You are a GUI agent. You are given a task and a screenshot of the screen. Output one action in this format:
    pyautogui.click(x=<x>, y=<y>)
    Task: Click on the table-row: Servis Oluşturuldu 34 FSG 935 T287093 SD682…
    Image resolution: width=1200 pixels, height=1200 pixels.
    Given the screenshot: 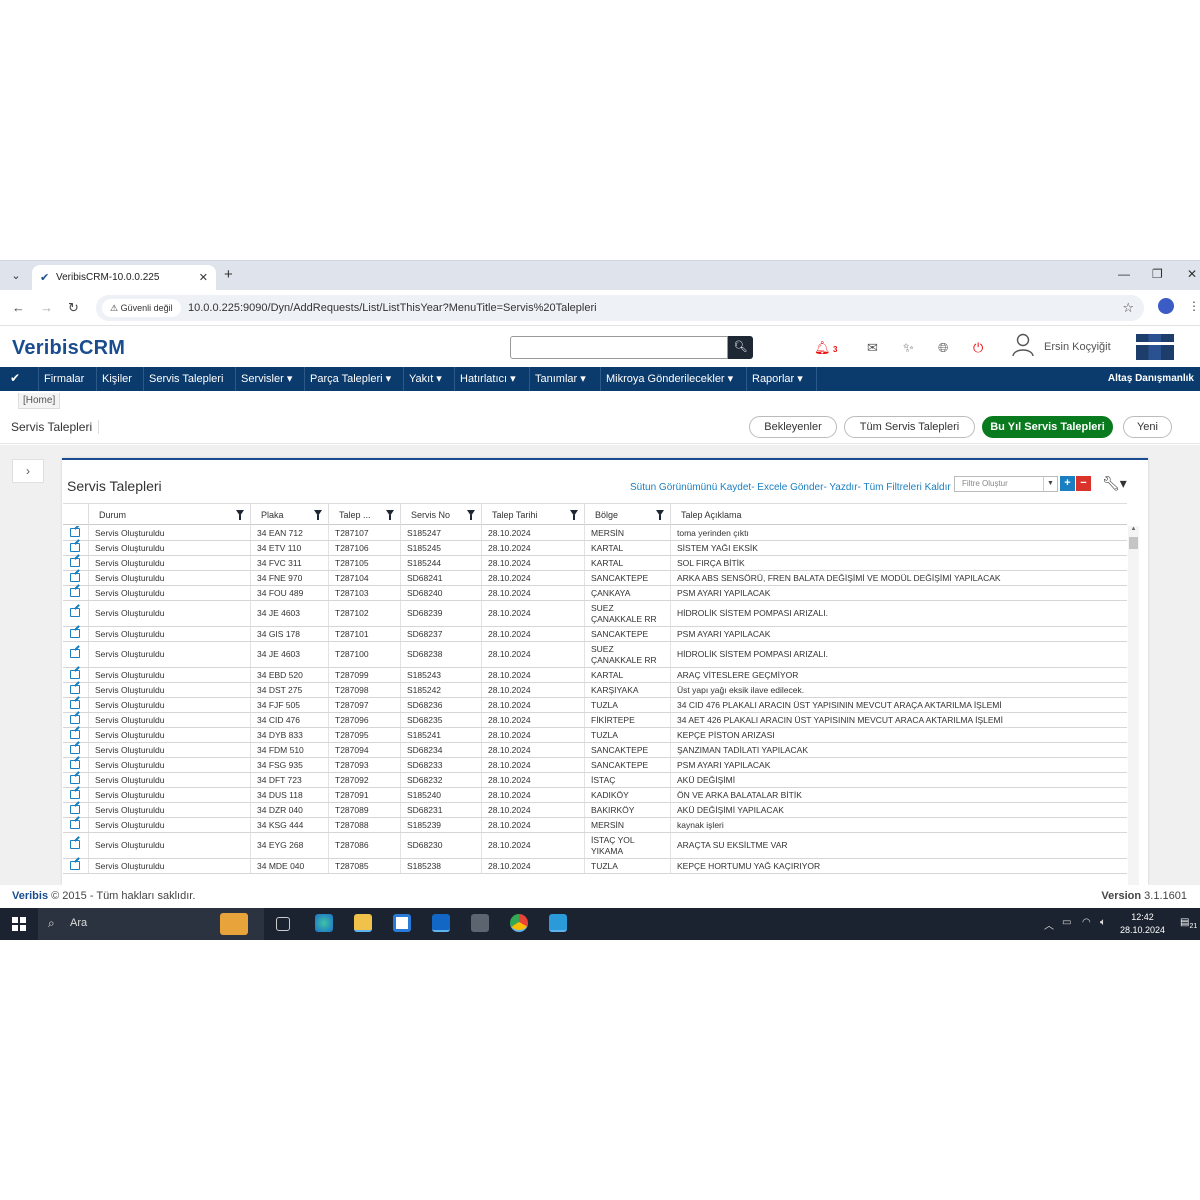 What is the action you would take?
    pyautogui.click(x=595, y=765)
    